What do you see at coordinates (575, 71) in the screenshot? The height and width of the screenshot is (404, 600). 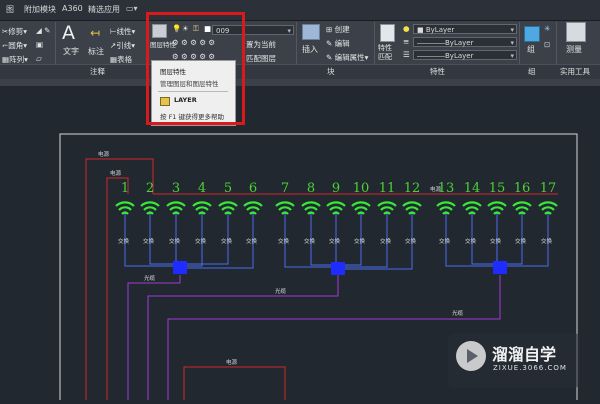 I see `utilities-panel-title: 实用工具` at bounding box center [575, 71].